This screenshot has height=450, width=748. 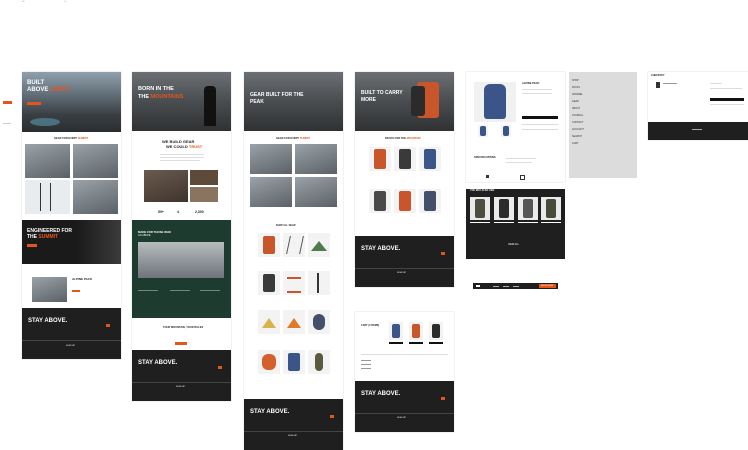 What do you see at coordinates (577, 137) in the screenshot?
I see `menu-item: SEARCH` at bounding box center [577, 137].